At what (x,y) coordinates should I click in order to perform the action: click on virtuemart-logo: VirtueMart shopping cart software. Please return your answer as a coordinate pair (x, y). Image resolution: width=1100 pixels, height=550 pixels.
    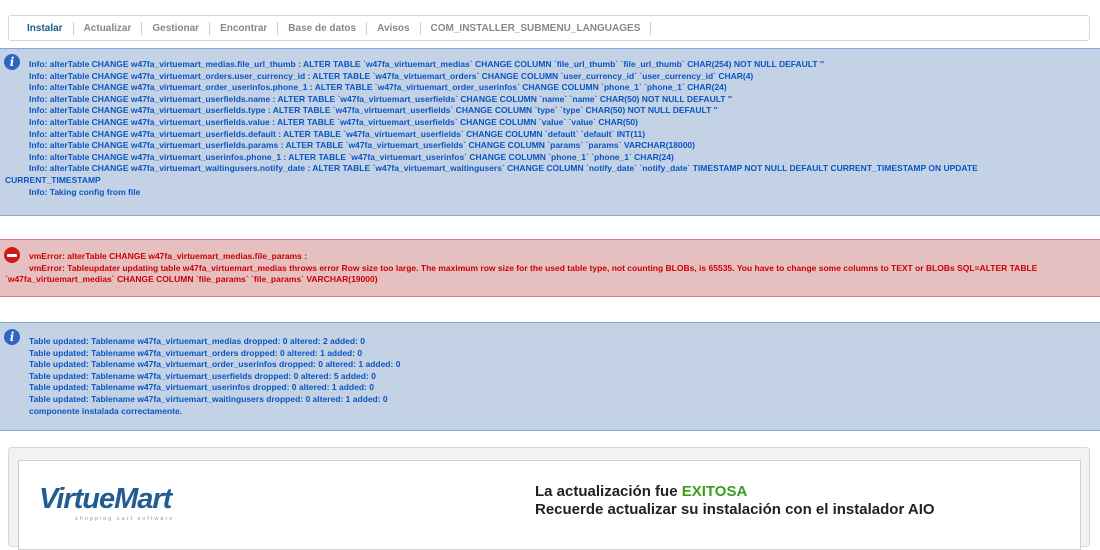
    Looking at the image, I should click on (113, 504).